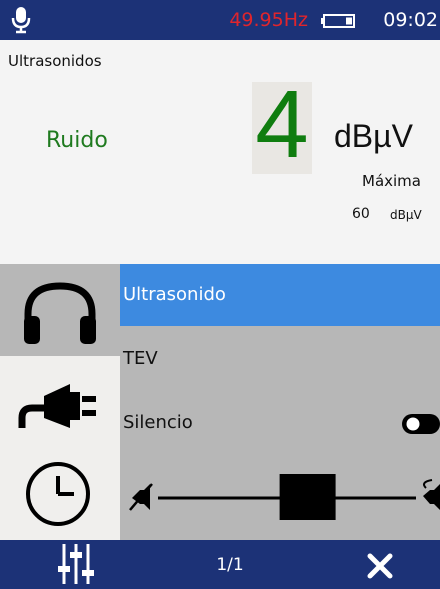 The width and height of the screenshot is (440, 589). What do you see at coordinates (268, 20) in the screenshot?
I see `frequency-readout: 49.95Hz` at bounding box center [268, 20].